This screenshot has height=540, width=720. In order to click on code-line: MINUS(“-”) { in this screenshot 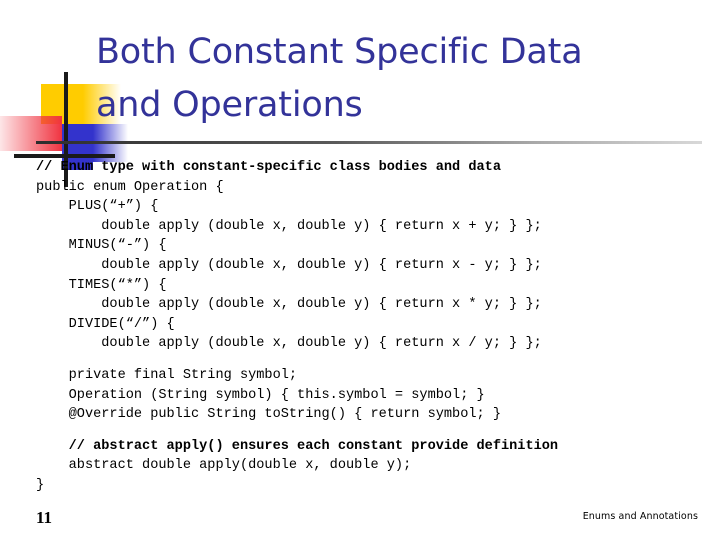, I will do `click(101, 246)`.